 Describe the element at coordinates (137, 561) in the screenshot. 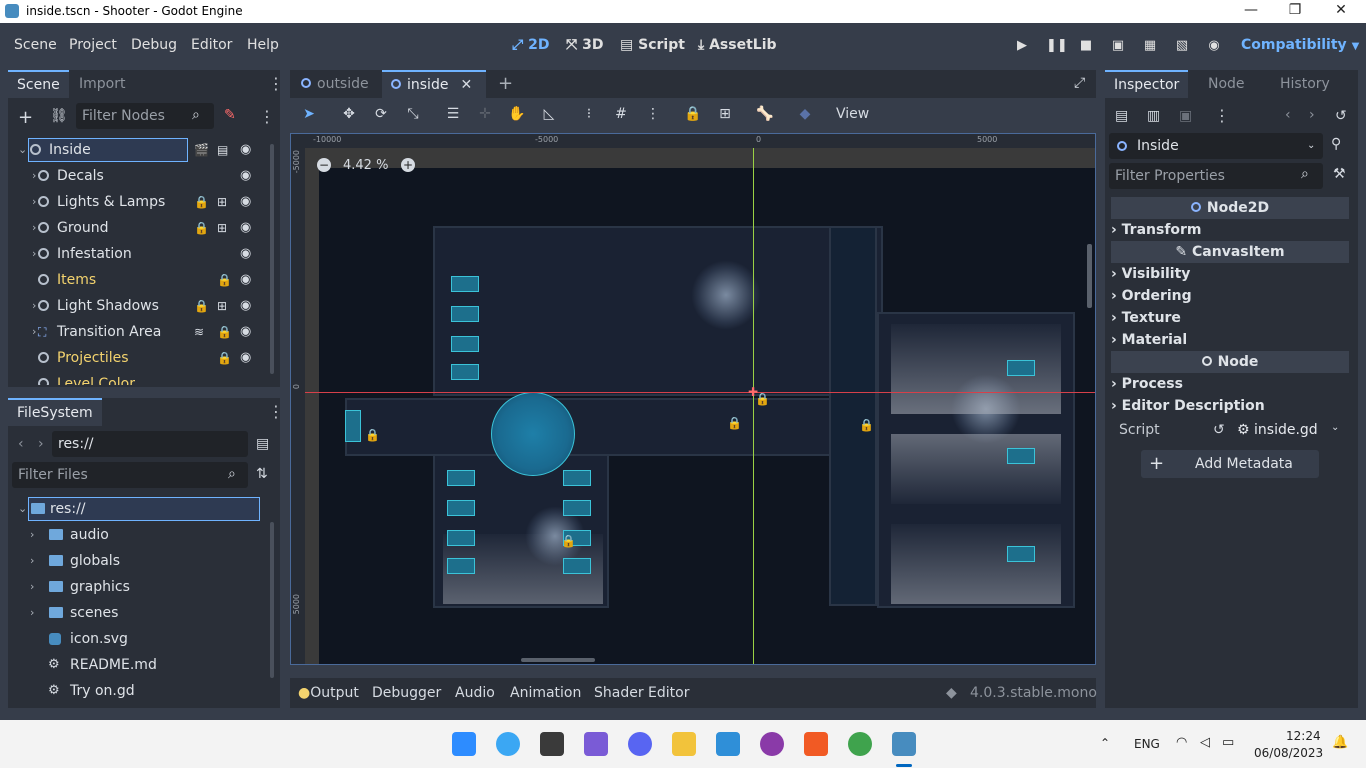

I see `fs-folder-globals: › globals` at that location.